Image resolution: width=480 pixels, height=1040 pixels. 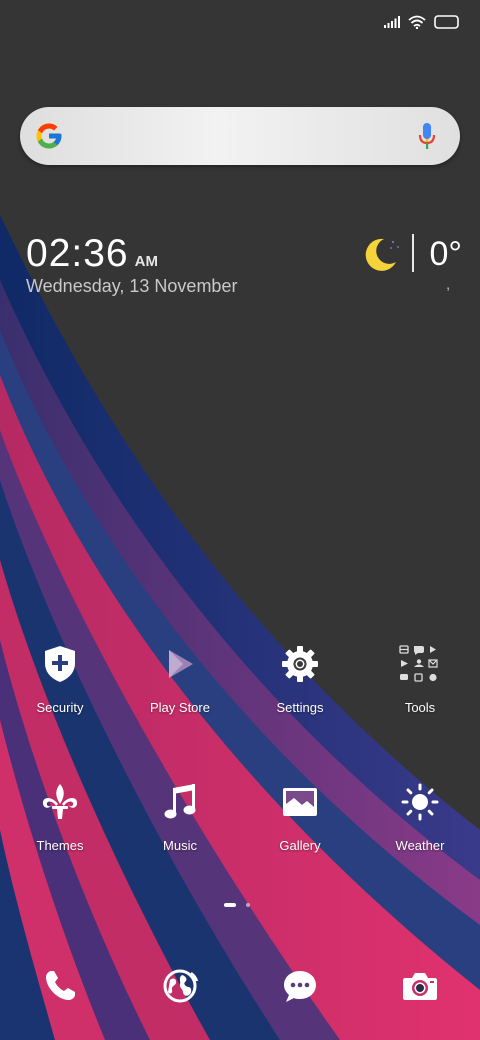 What do you see at coordinates (77, 253) in the screenshot?
I see `clock-time: 02:36` at bounding box center [77, 253].